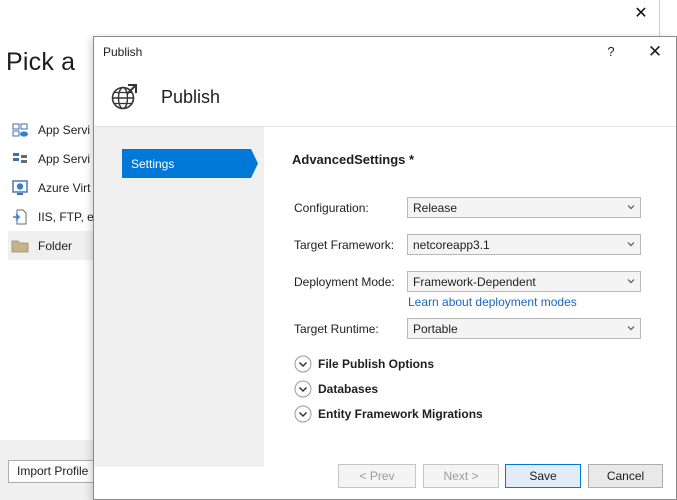 The height and width of the screenshot is (500, 677). What do you see at coordinates (492, 302) in the screenshot?
I see `learn-deployment-modes-link: Learn about deployment modes` at bounding box center [492, 302].